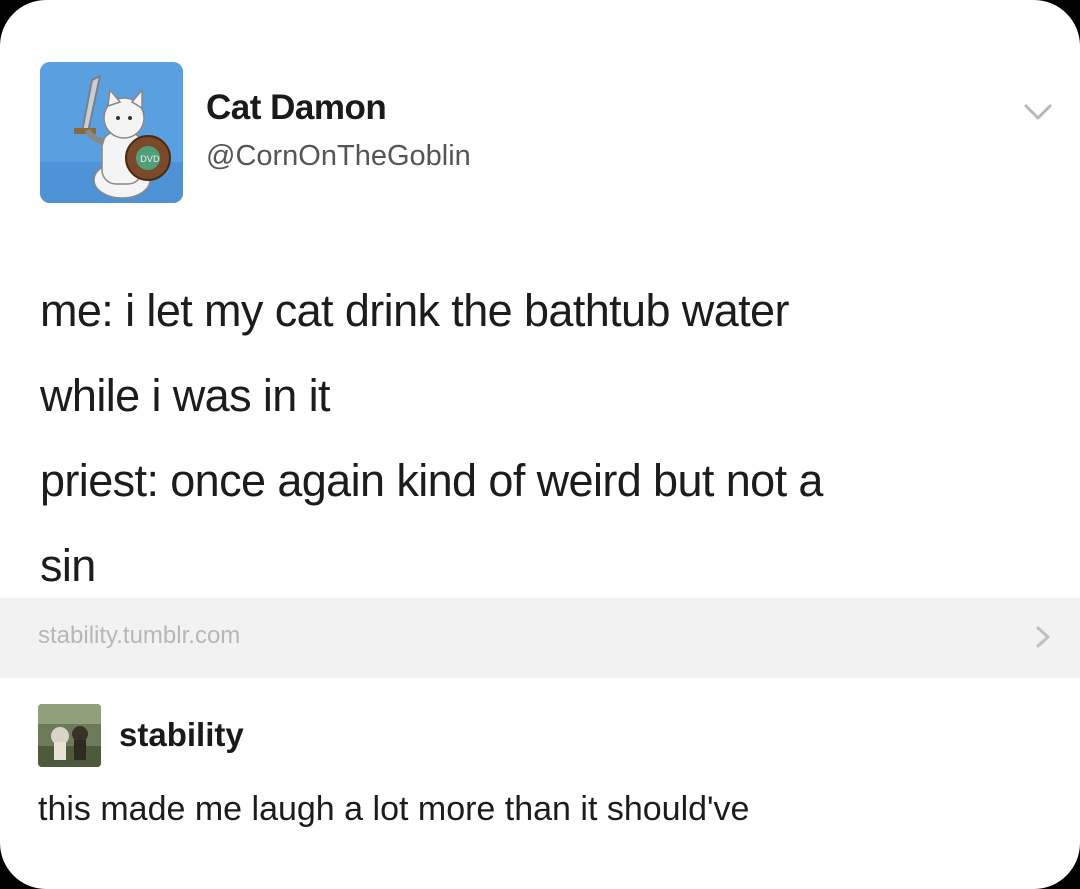 The height and width of the screenshot is (889, 1080). I want to click on cat-knight-avatar-icon: DVD, so click(111, 132).